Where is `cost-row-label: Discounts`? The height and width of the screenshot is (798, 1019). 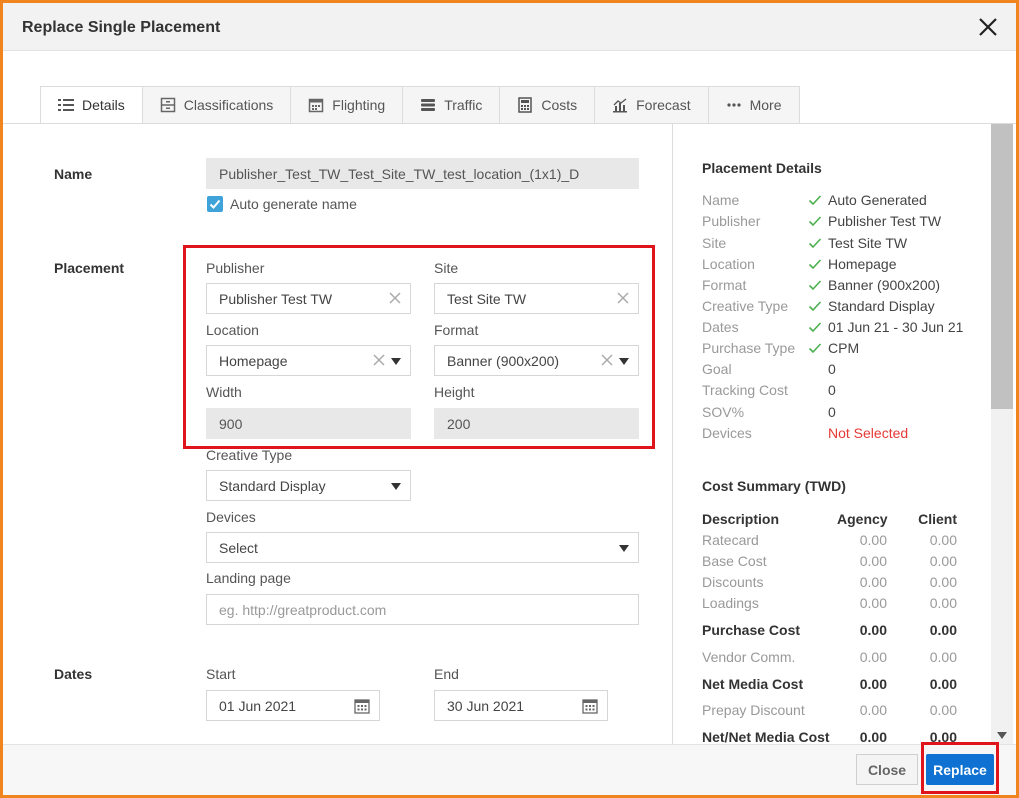
cost-row-label: Discounts is located at coordinates (733, 582).